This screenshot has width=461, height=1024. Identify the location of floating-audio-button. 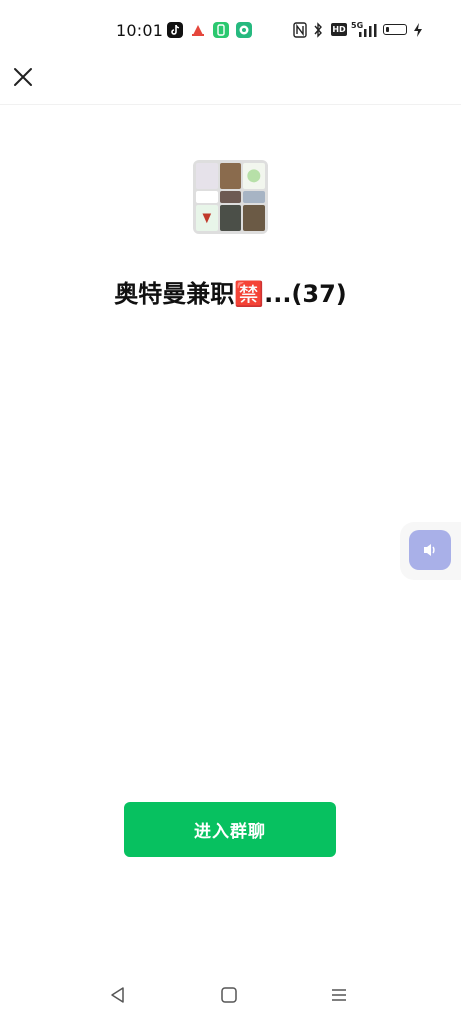
(430, 550).